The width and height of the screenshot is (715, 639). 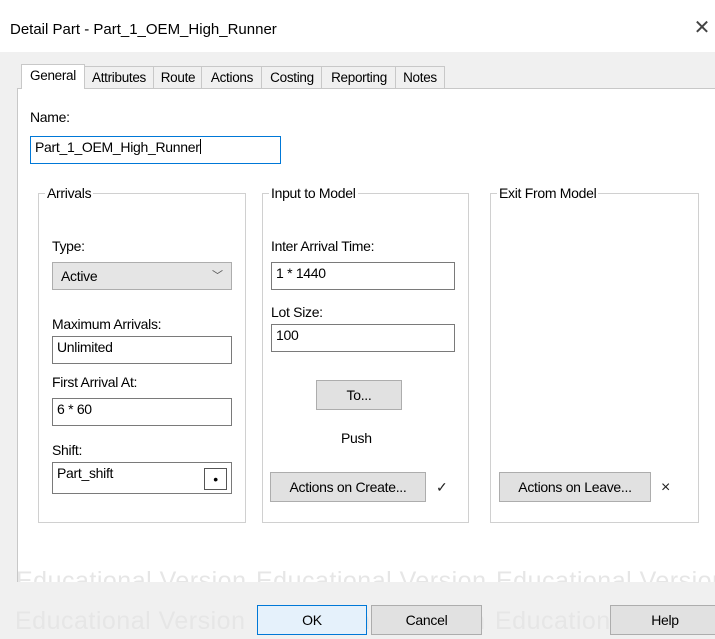 I want to click on inter-arrival-input: 1 * 1440, so click(x=363, y=276).